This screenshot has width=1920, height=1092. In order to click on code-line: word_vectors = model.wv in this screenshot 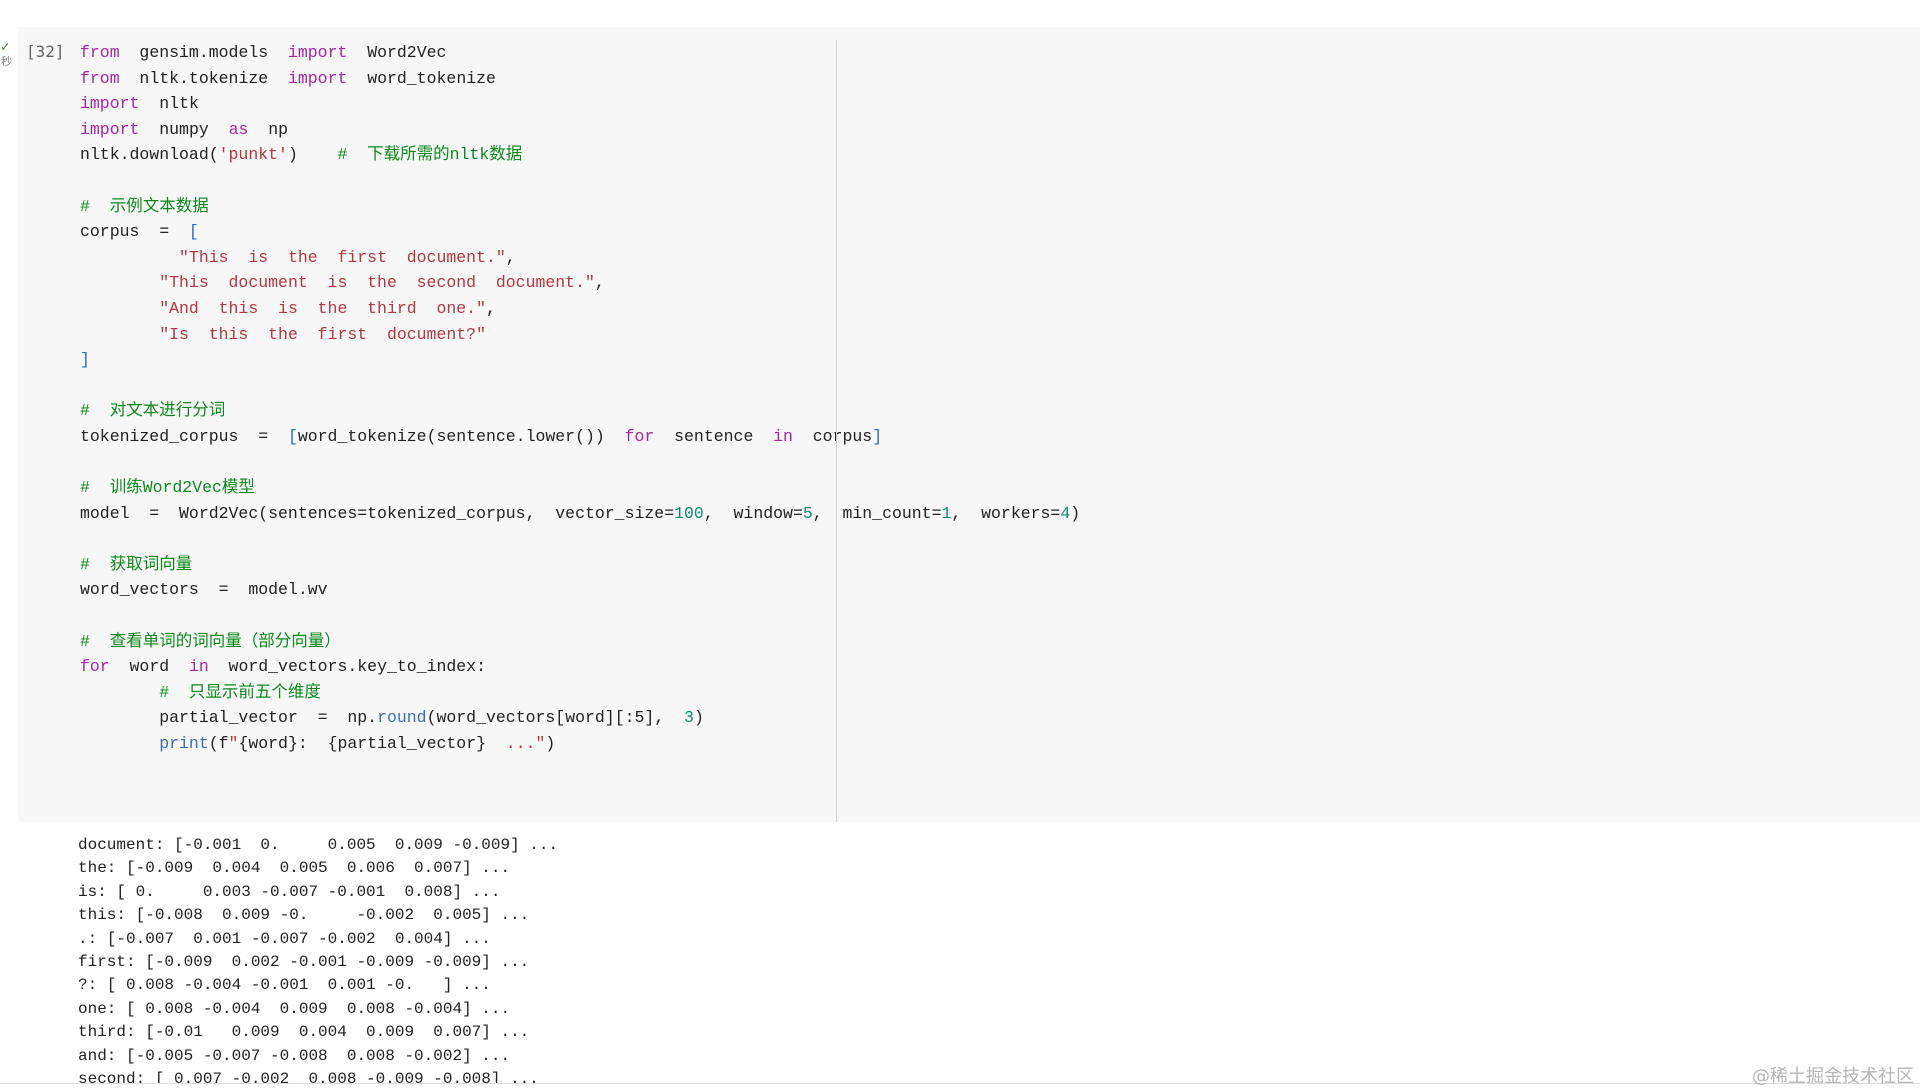, I will do `click(204, 590)`.